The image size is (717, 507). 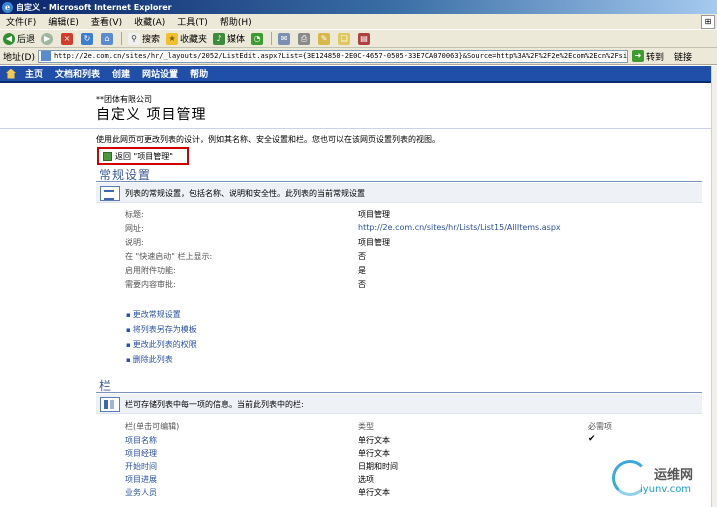 What do you see at coordinates (149, 21) in the screenshot?
I see `menu-favorites: 收藏(A)` at bounding box center [149, 21].